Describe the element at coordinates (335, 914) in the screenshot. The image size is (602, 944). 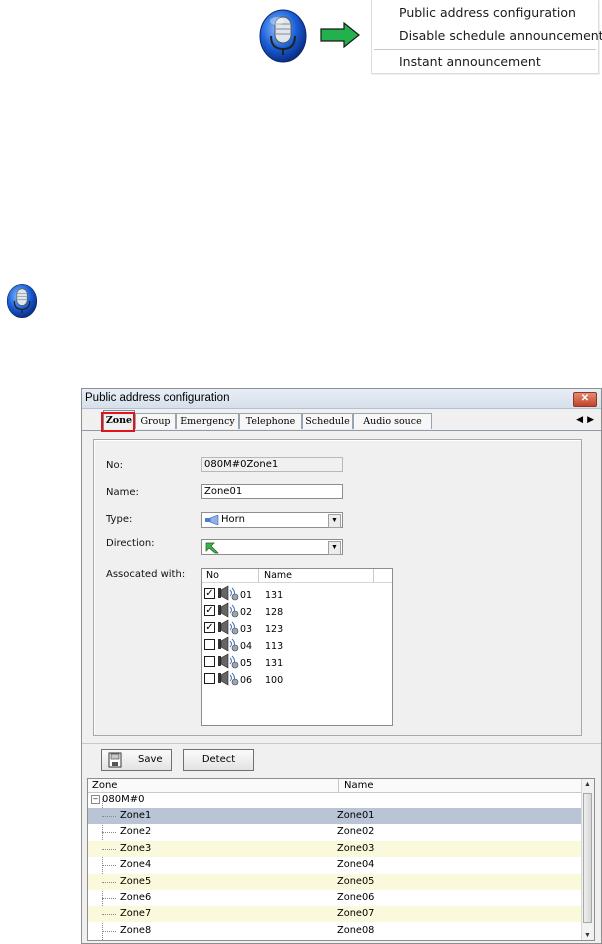
I see `table-row: Zone7 Zone07` at that location.